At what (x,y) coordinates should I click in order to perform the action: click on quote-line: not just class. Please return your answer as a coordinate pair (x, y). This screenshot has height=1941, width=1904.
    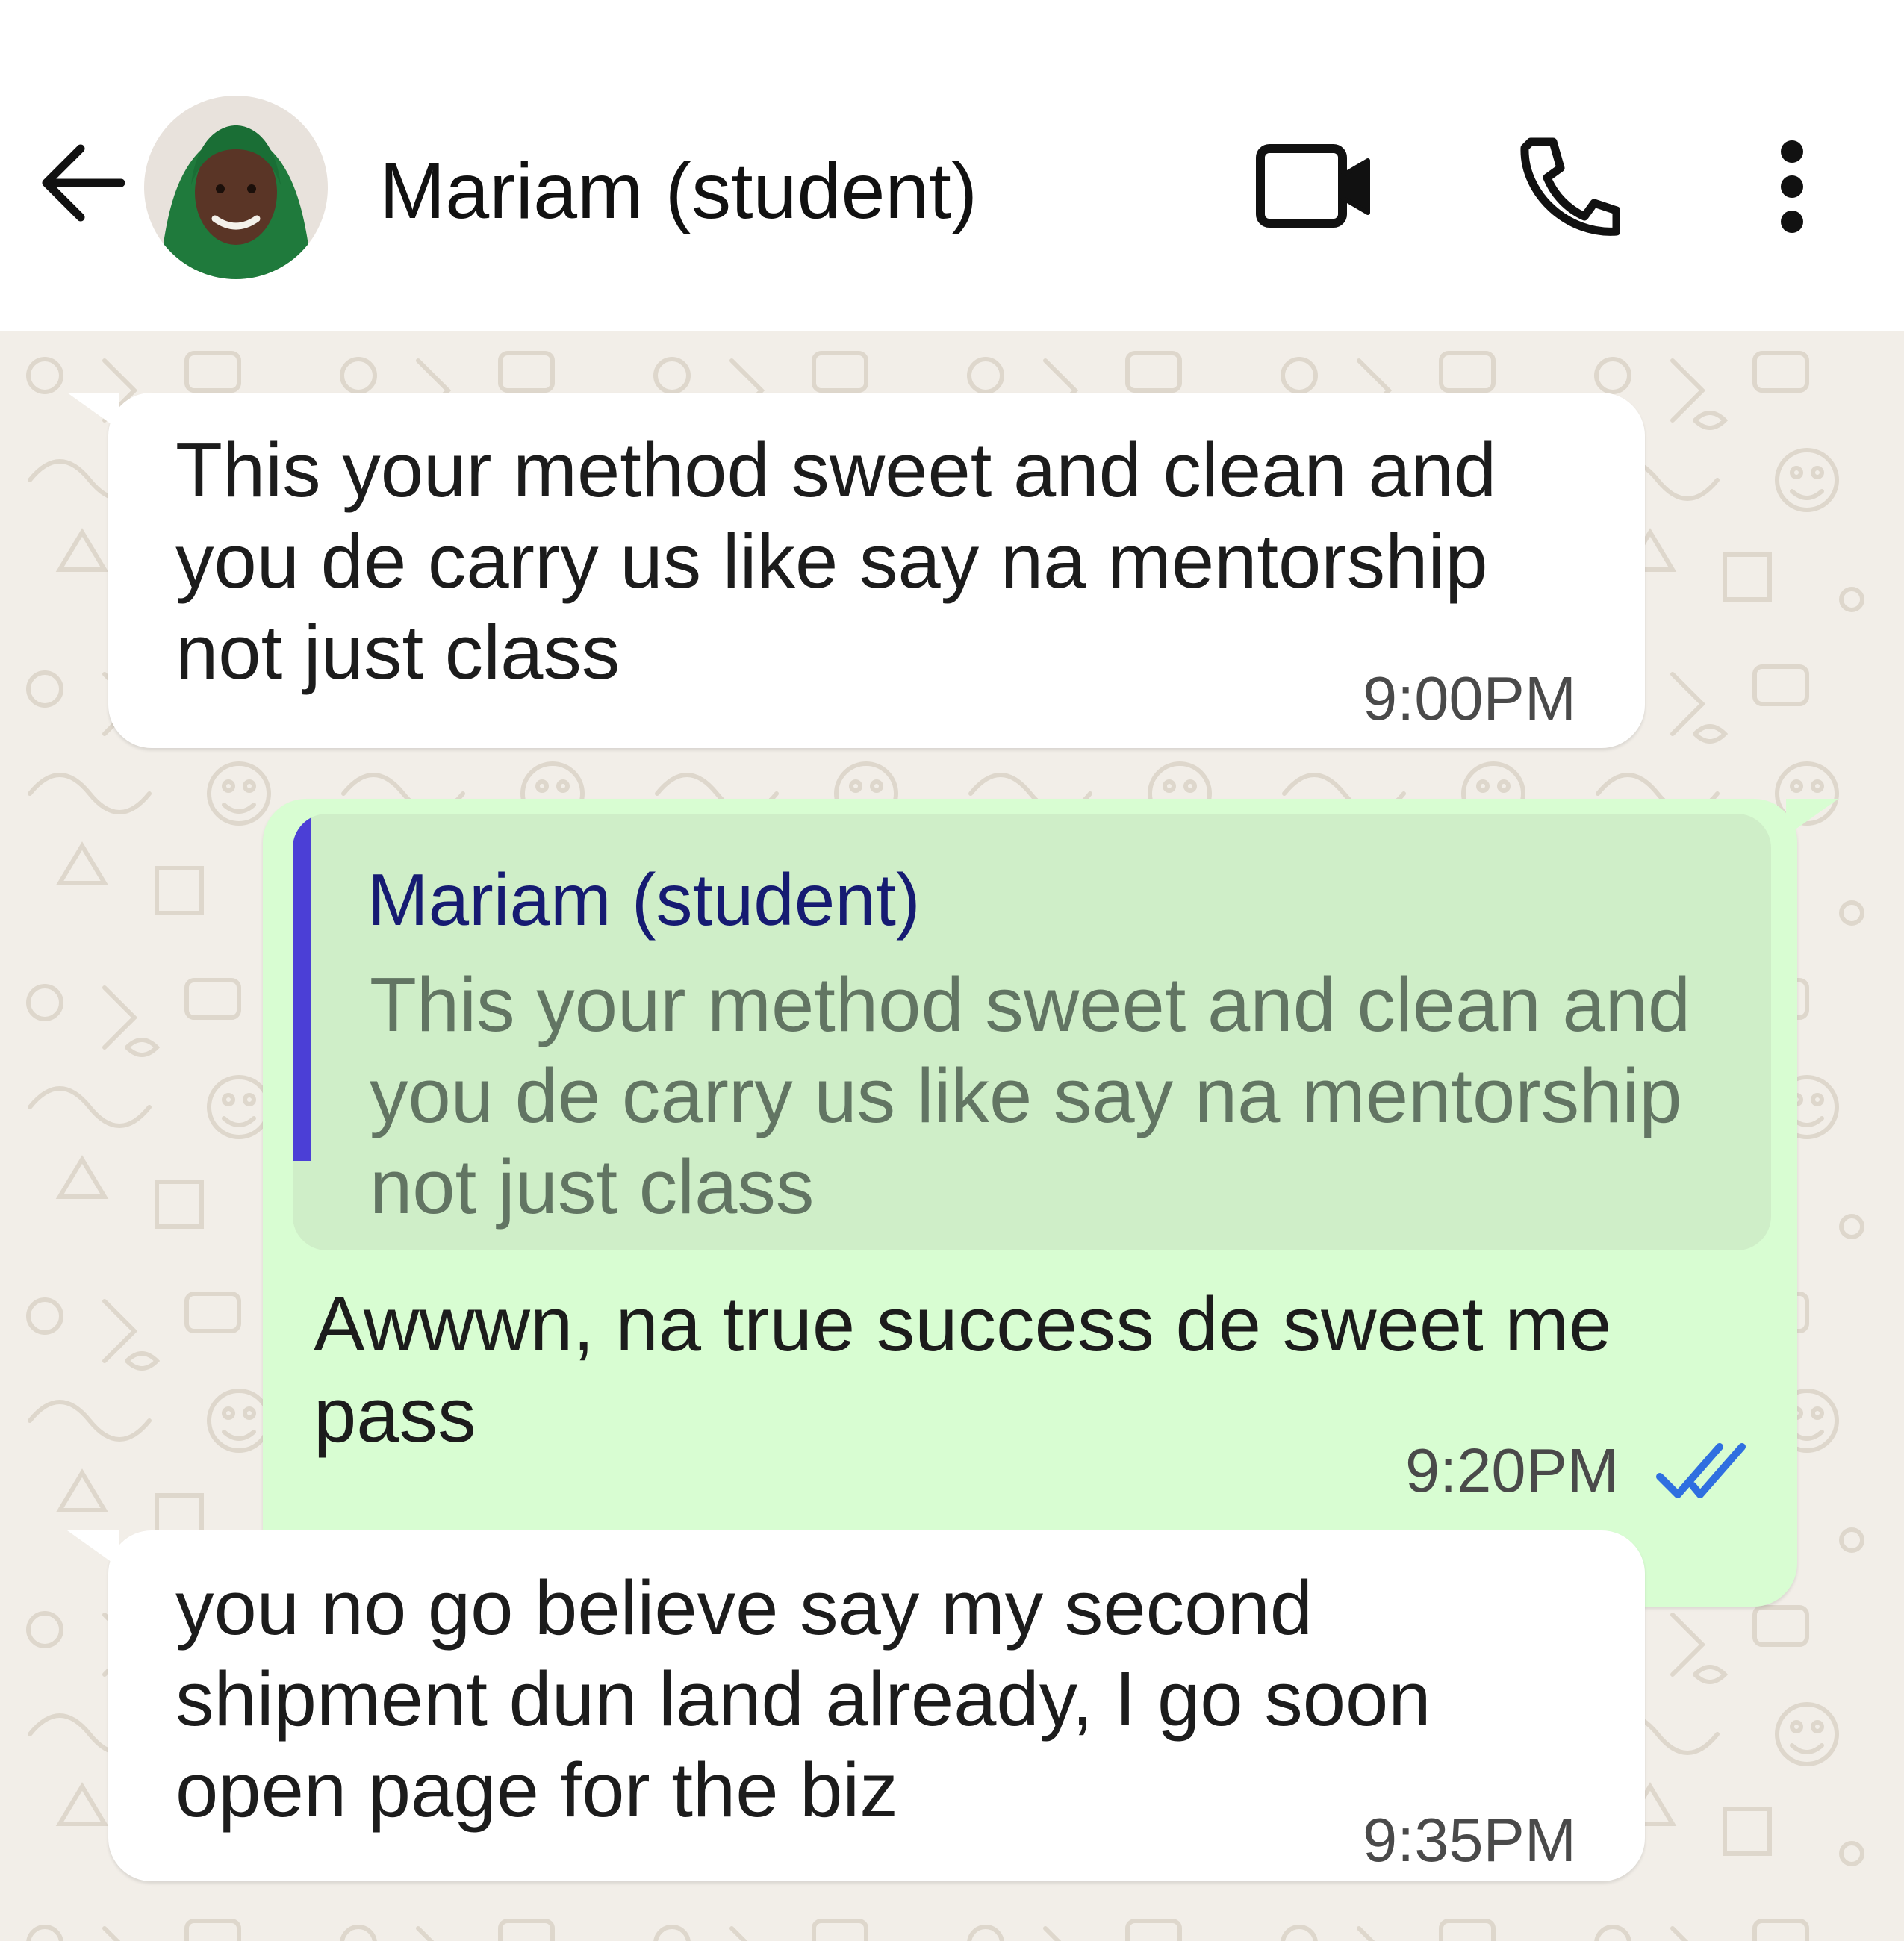
    Looking at the image, I should click on (592, 1187).